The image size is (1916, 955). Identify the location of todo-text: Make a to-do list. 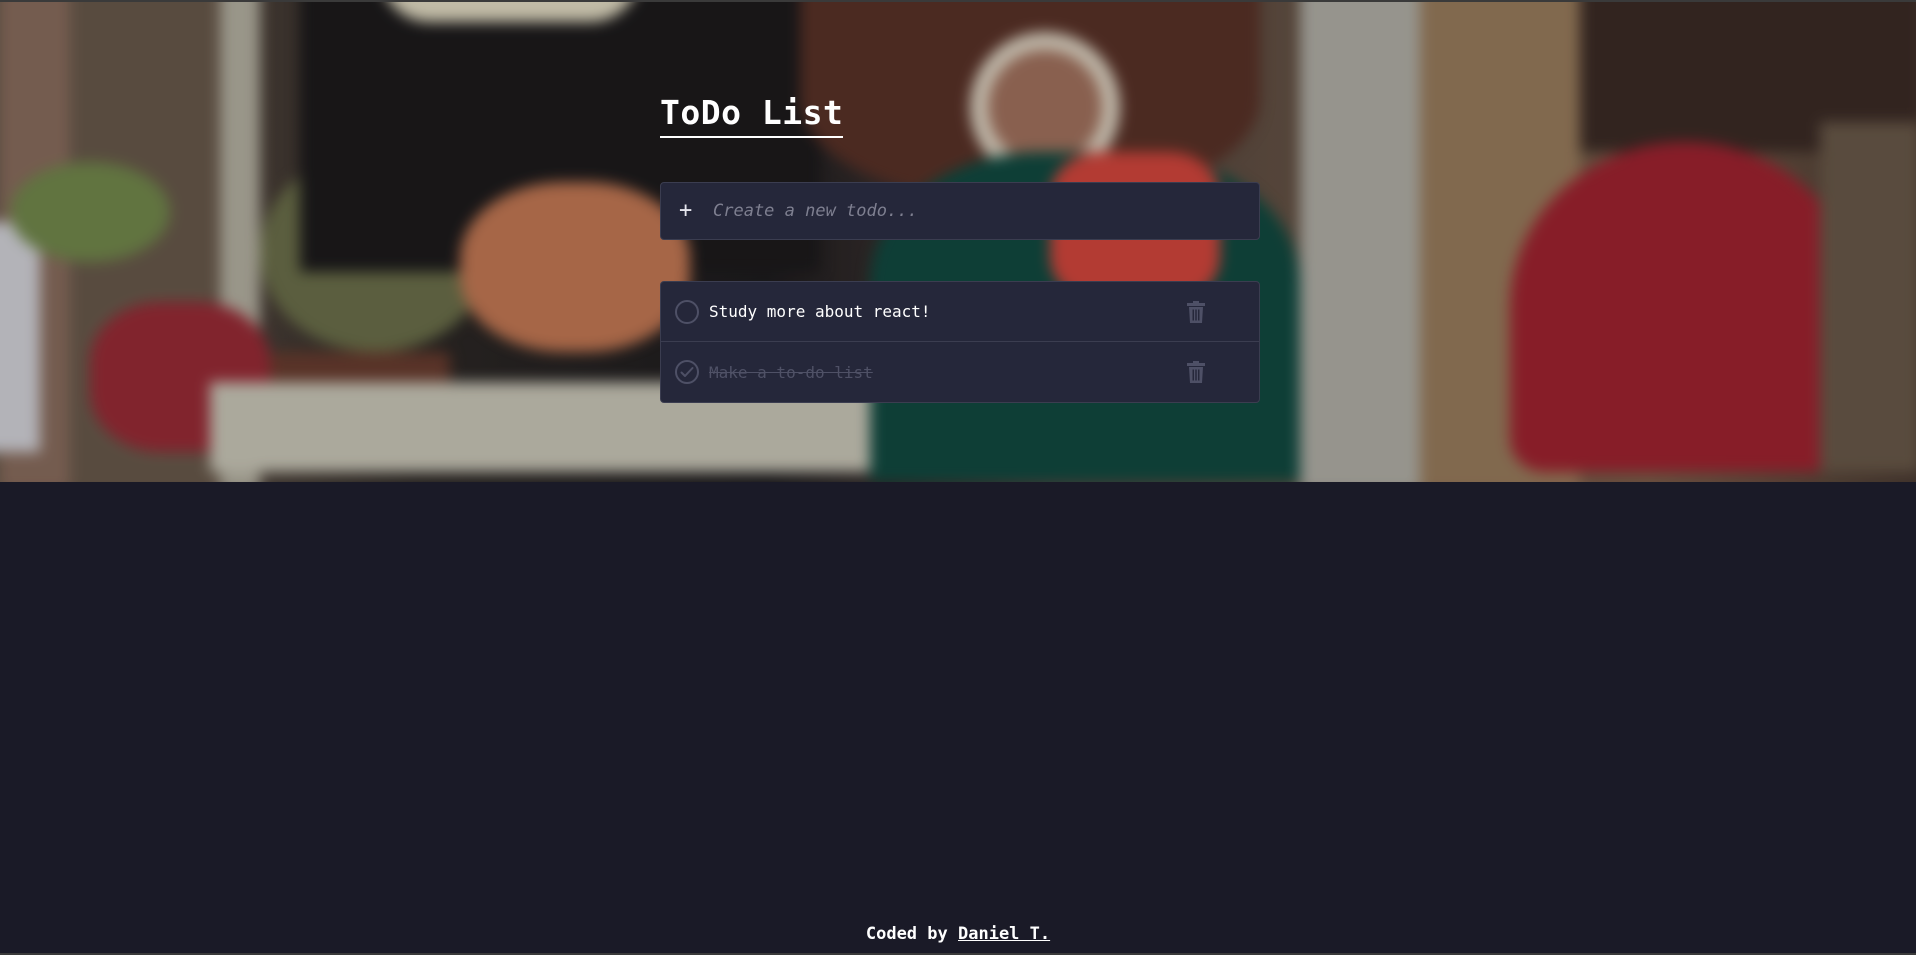
(947, 372).